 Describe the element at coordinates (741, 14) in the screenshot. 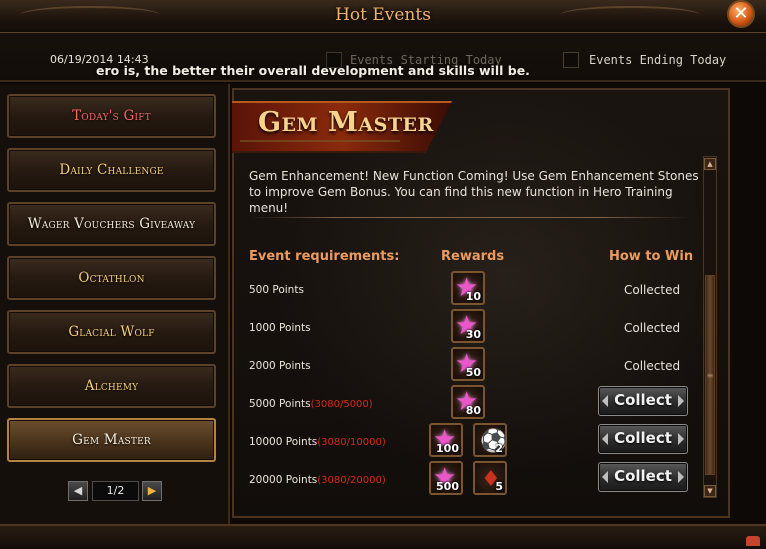

I see `close-button: ✕` at that location.